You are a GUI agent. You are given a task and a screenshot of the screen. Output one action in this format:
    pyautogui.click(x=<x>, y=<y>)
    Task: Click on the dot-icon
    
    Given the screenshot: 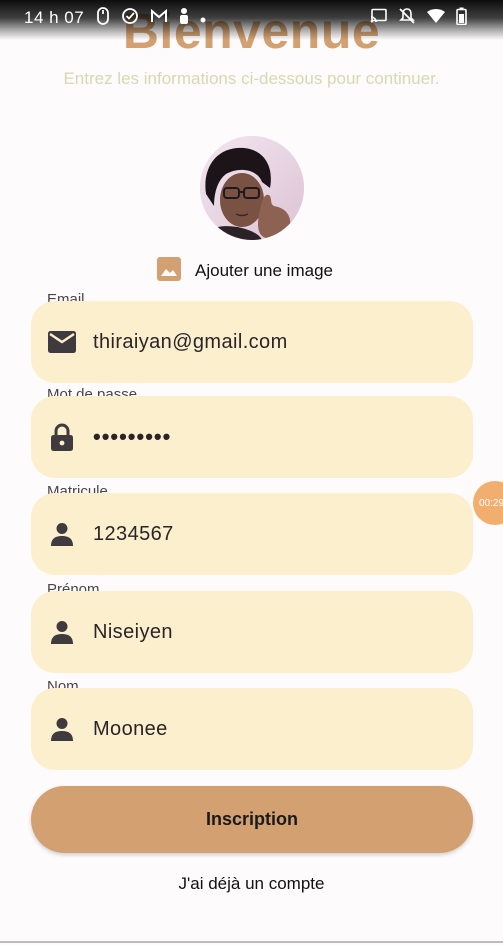 What is the action you would take?
    pyautogui.click(x=203, y=16)
    